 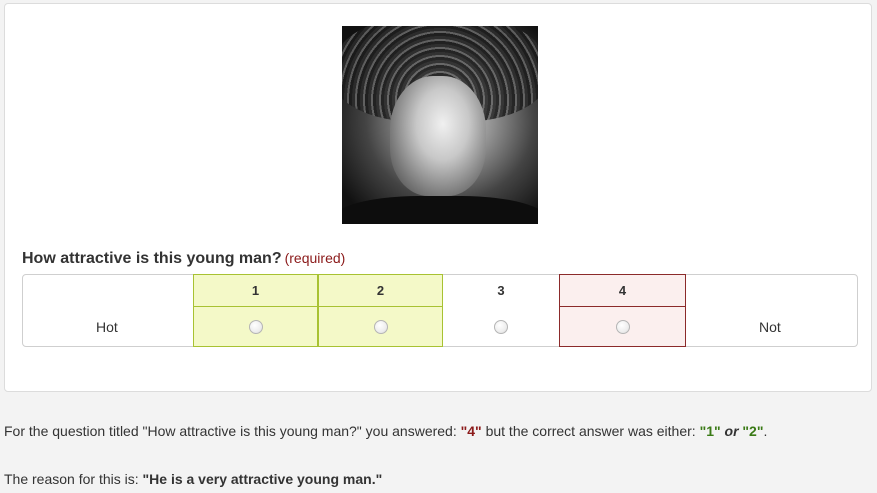 What do you see at coordinates (765, 431) in the screenshot?
I see `feedback-end: .` at bounding box center [765, 431].